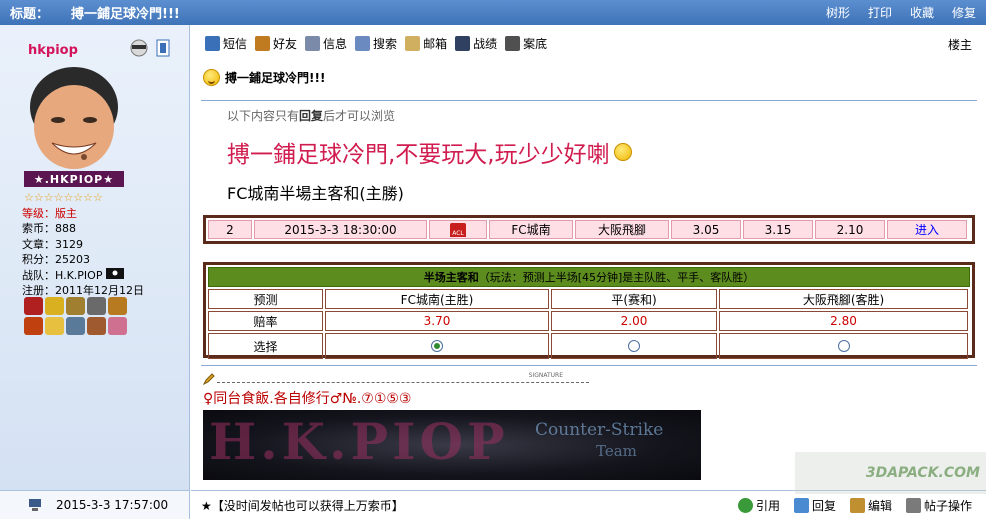 This screenshot has height=519, width=986. I want to click on toolbar-item-message: 短信, so click(226, 43).